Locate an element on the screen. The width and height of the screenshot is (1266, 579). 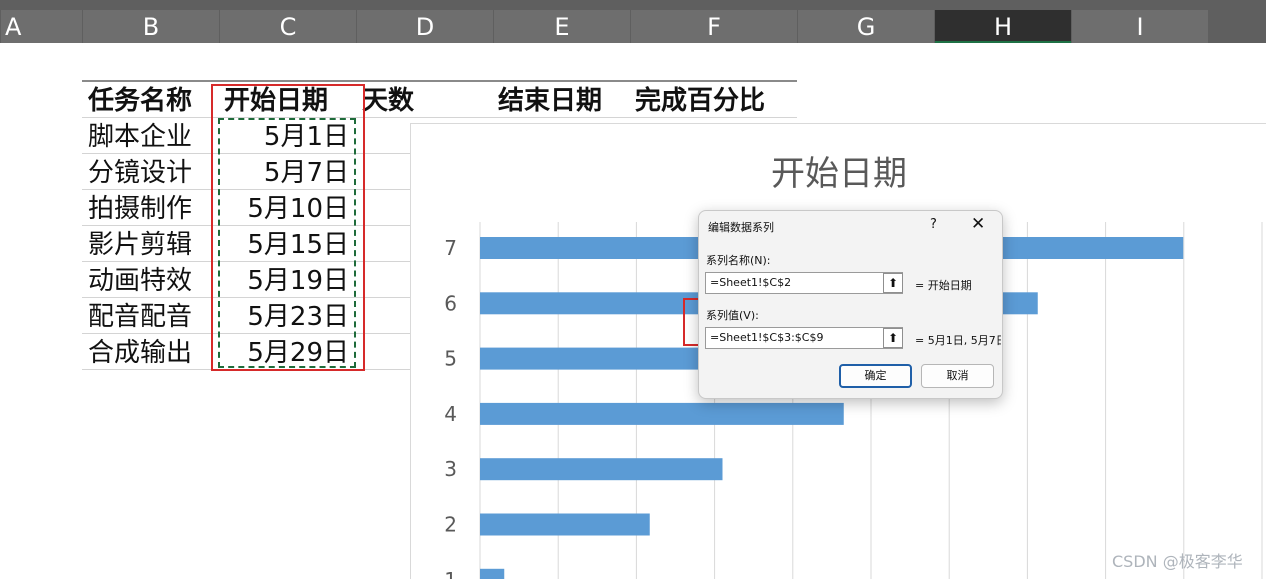
series-values-label: 系列值(V): is located at coordinates (732, 315).